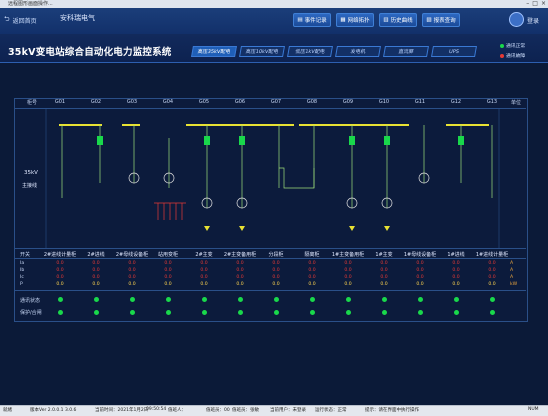 The height and width of the screenshot is (416, 548). I want to click on breaker-g05, so click(207, 140).